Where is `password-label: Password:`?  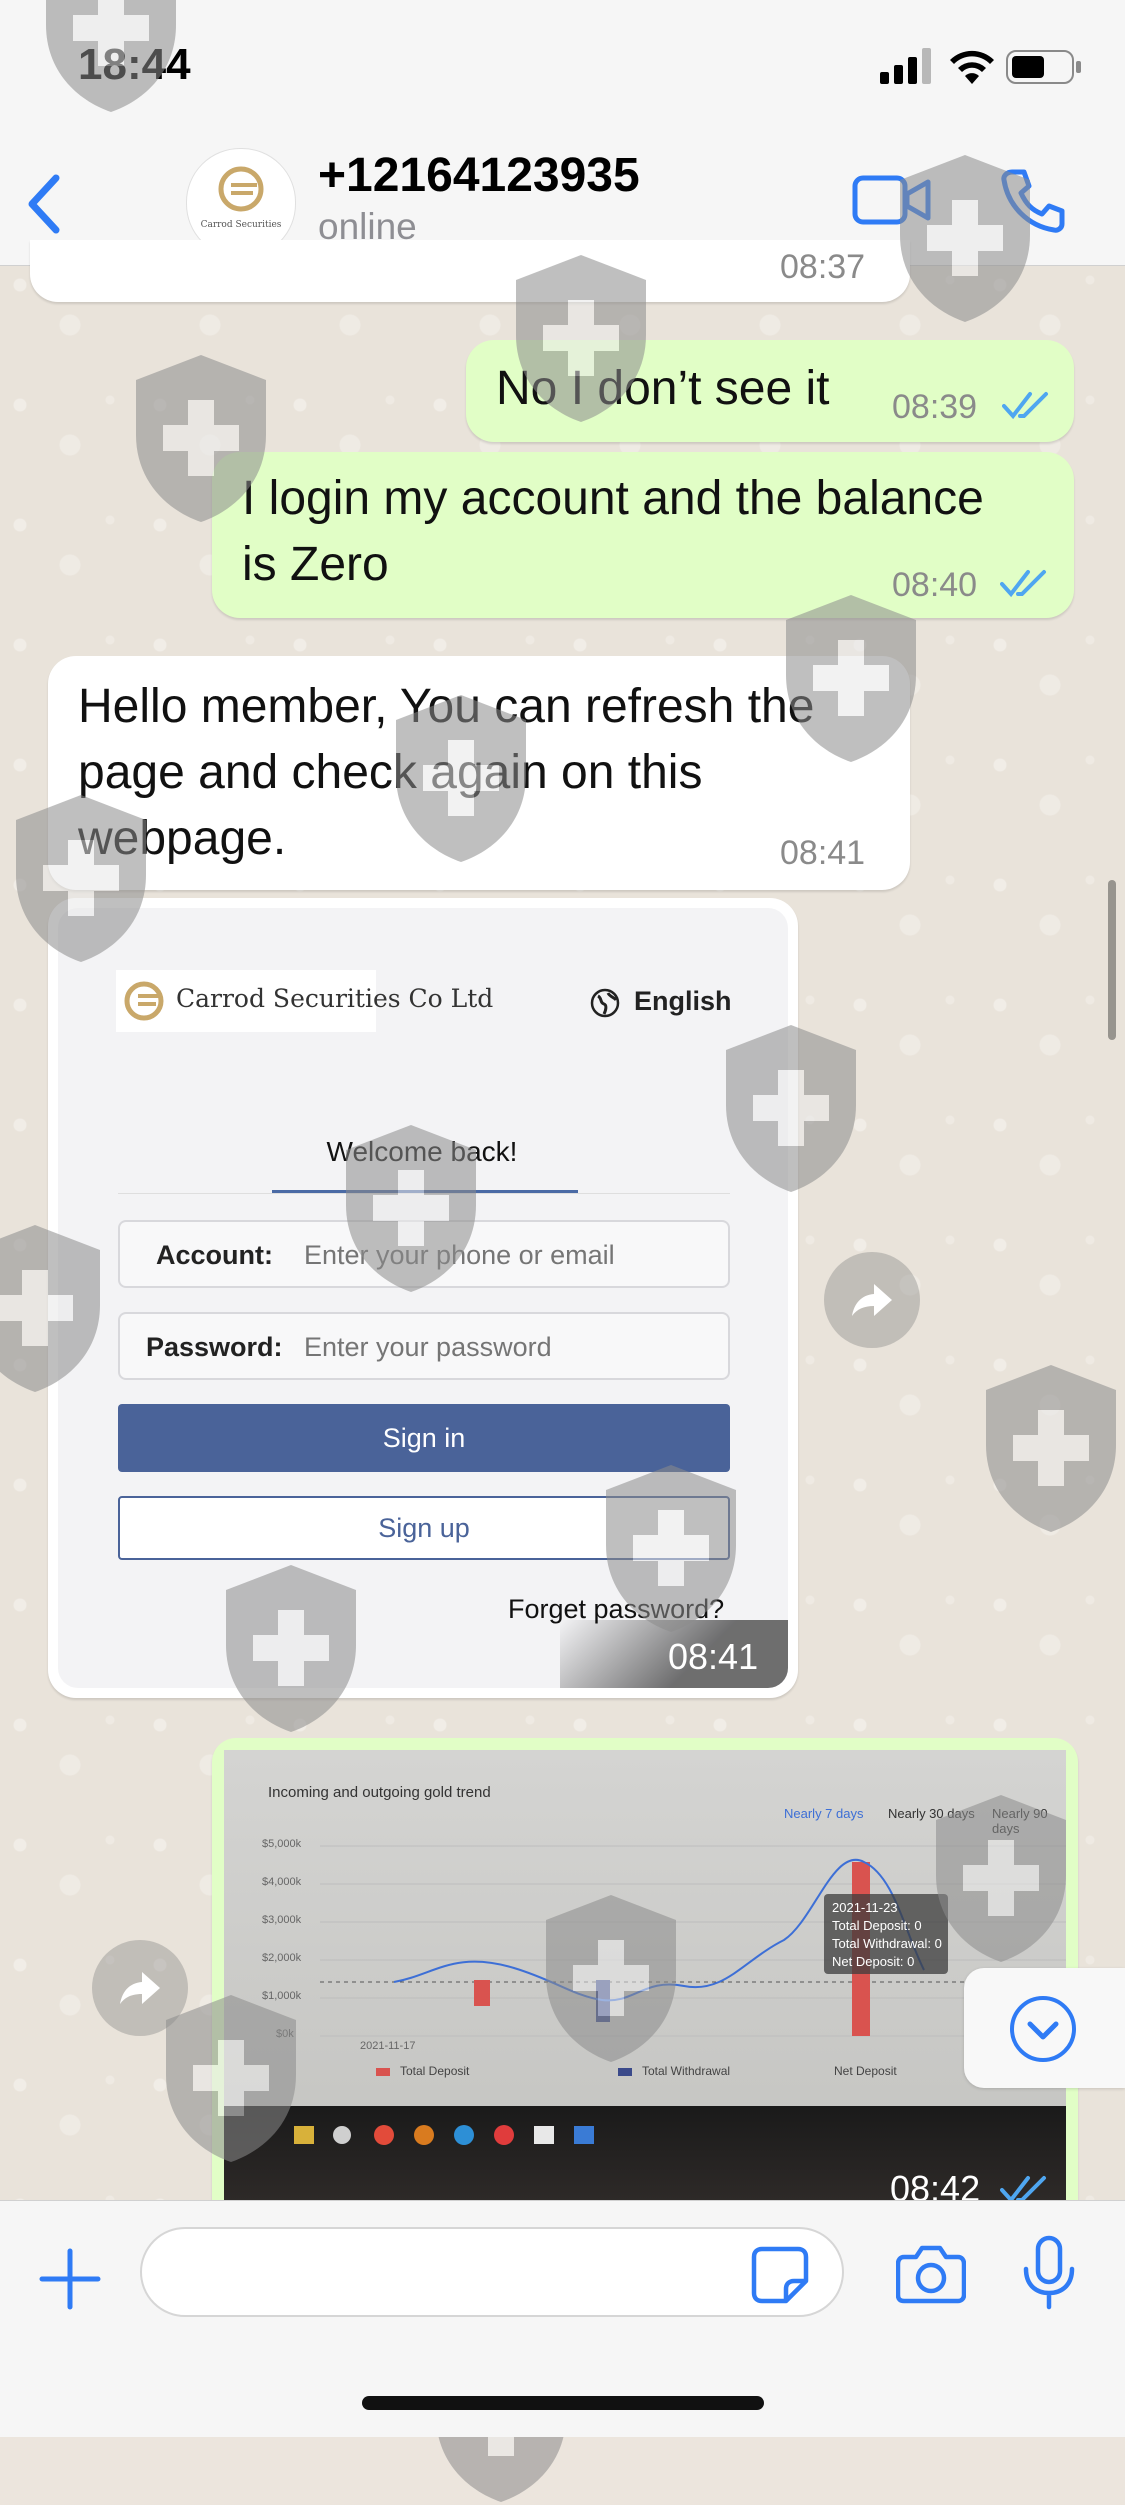 password-label: Password: is located at coordinates (214, 1347).